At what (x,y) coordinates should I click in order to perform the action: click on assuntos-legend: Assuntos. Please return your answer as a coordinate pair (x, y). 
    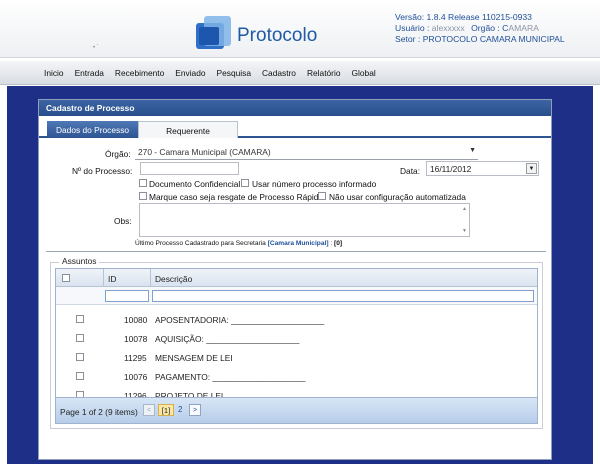
    Looking at the image, I should click on (79, 261).